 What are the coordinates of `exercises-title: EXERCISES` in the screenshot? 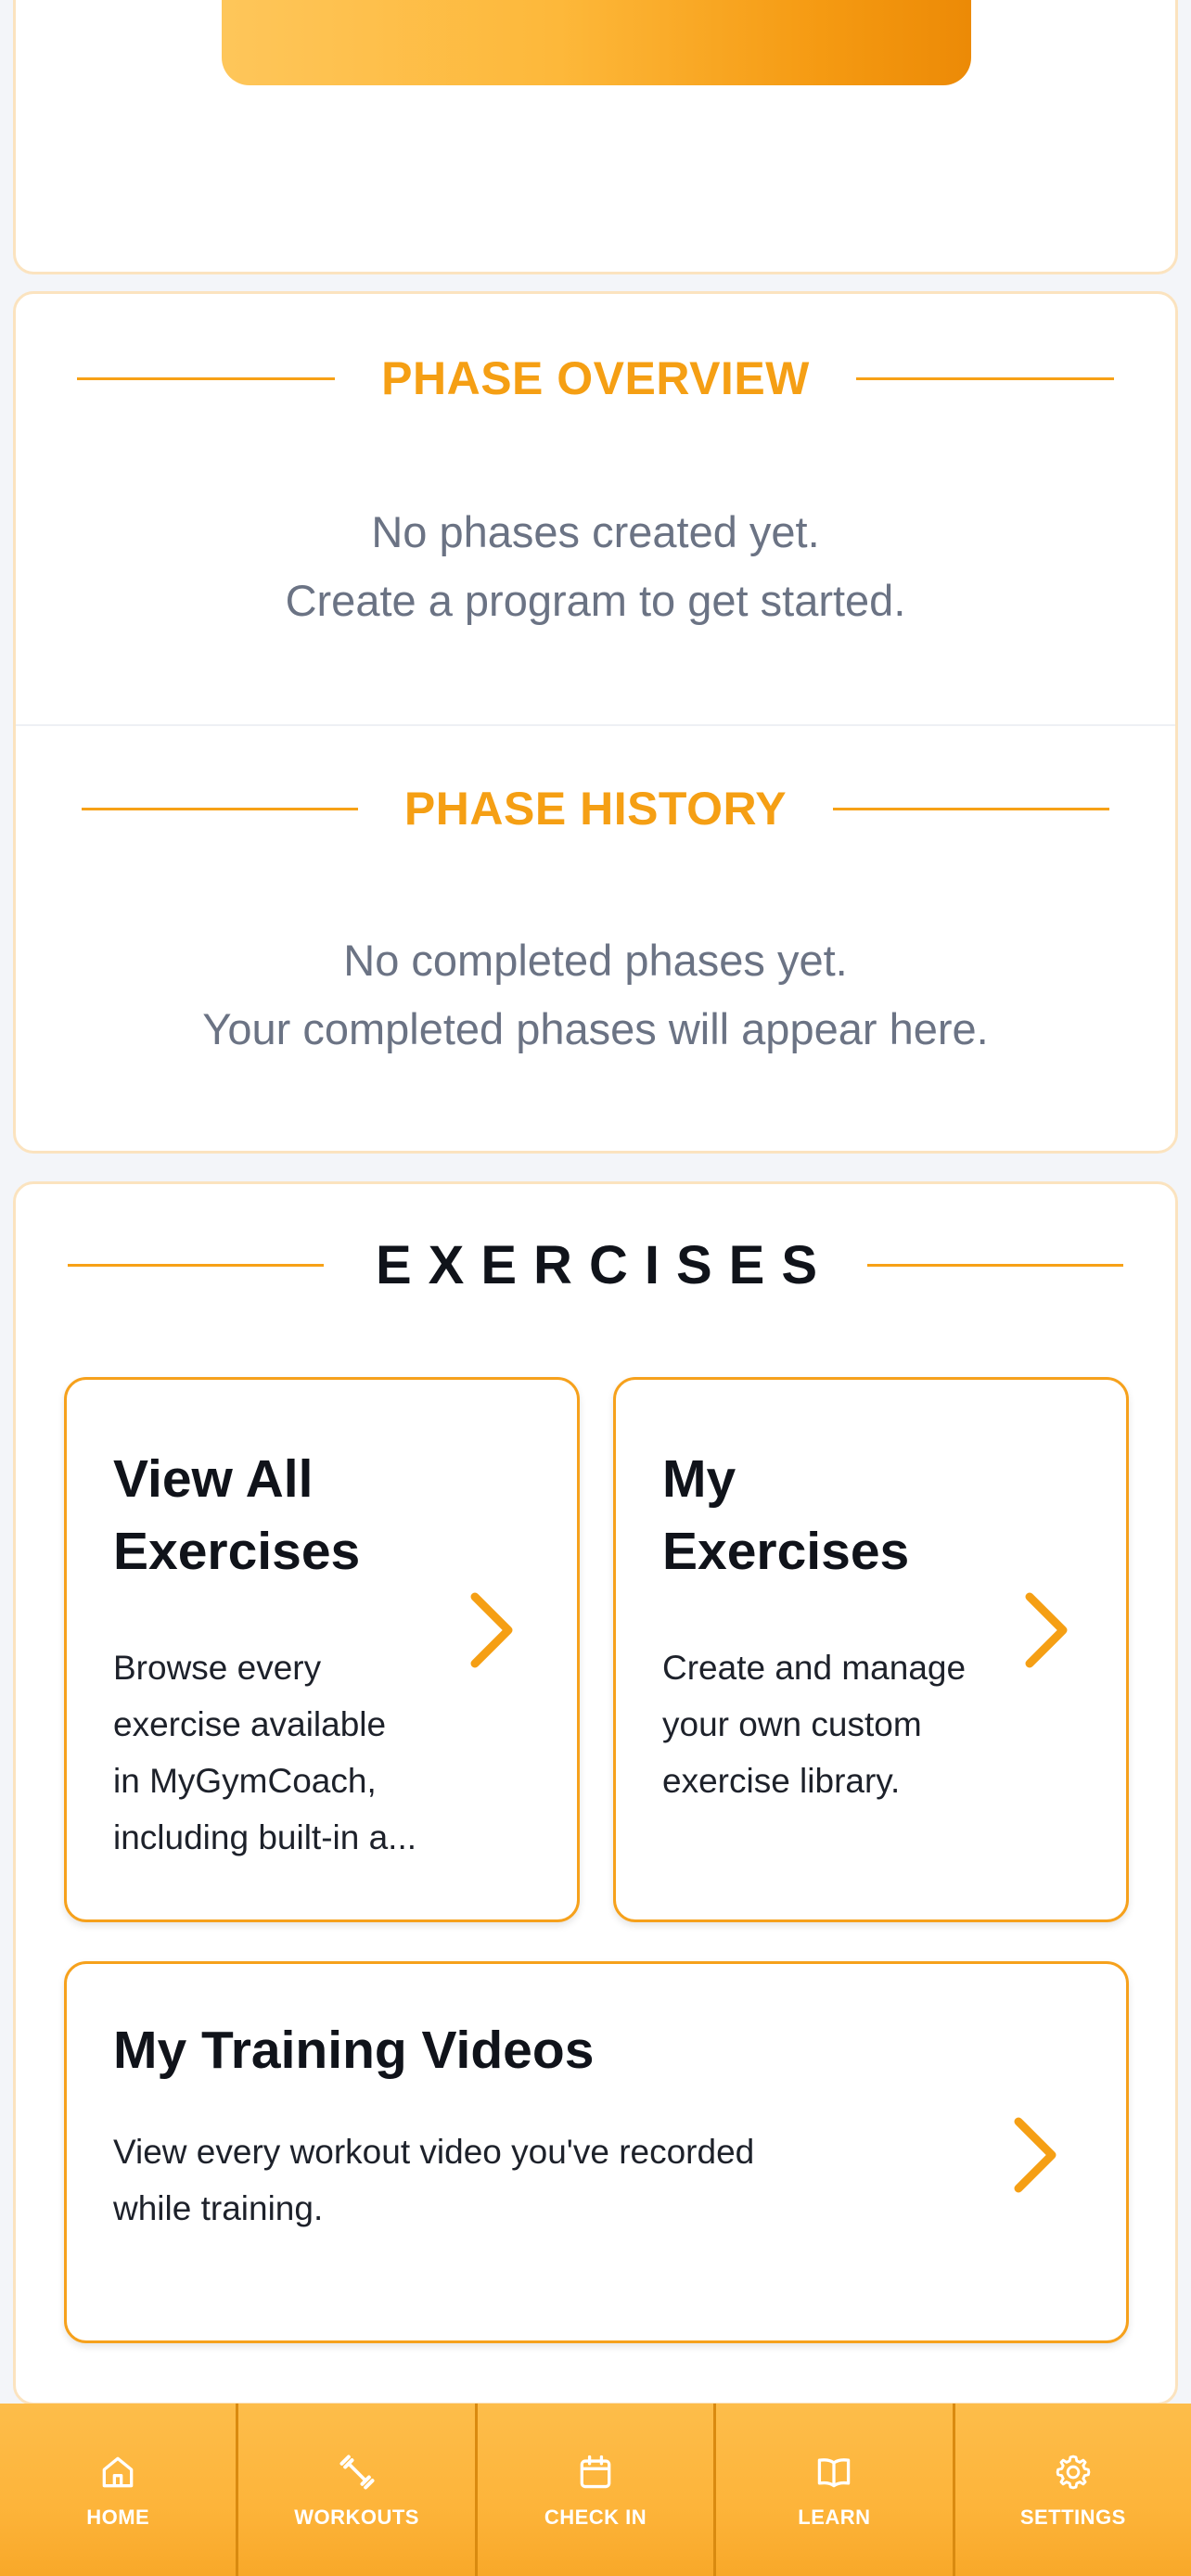 It's located at (605, 1265).